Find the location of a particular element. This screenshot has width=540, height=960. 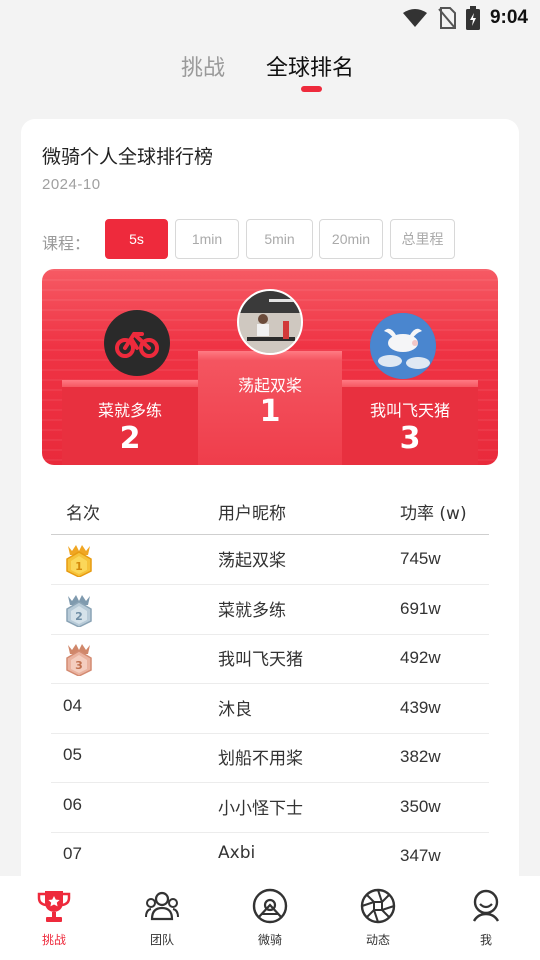

svg-text: 2 is located at coordinates (79, 616).